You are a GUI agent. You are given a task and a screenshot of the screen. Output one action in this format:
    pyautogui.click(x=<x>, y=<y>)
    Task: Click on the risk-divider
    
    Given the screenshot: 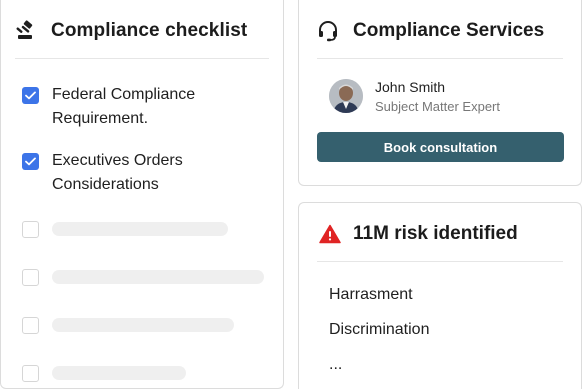 What is the action you would take?
    pyautogui.click(x=440, y=261)
    